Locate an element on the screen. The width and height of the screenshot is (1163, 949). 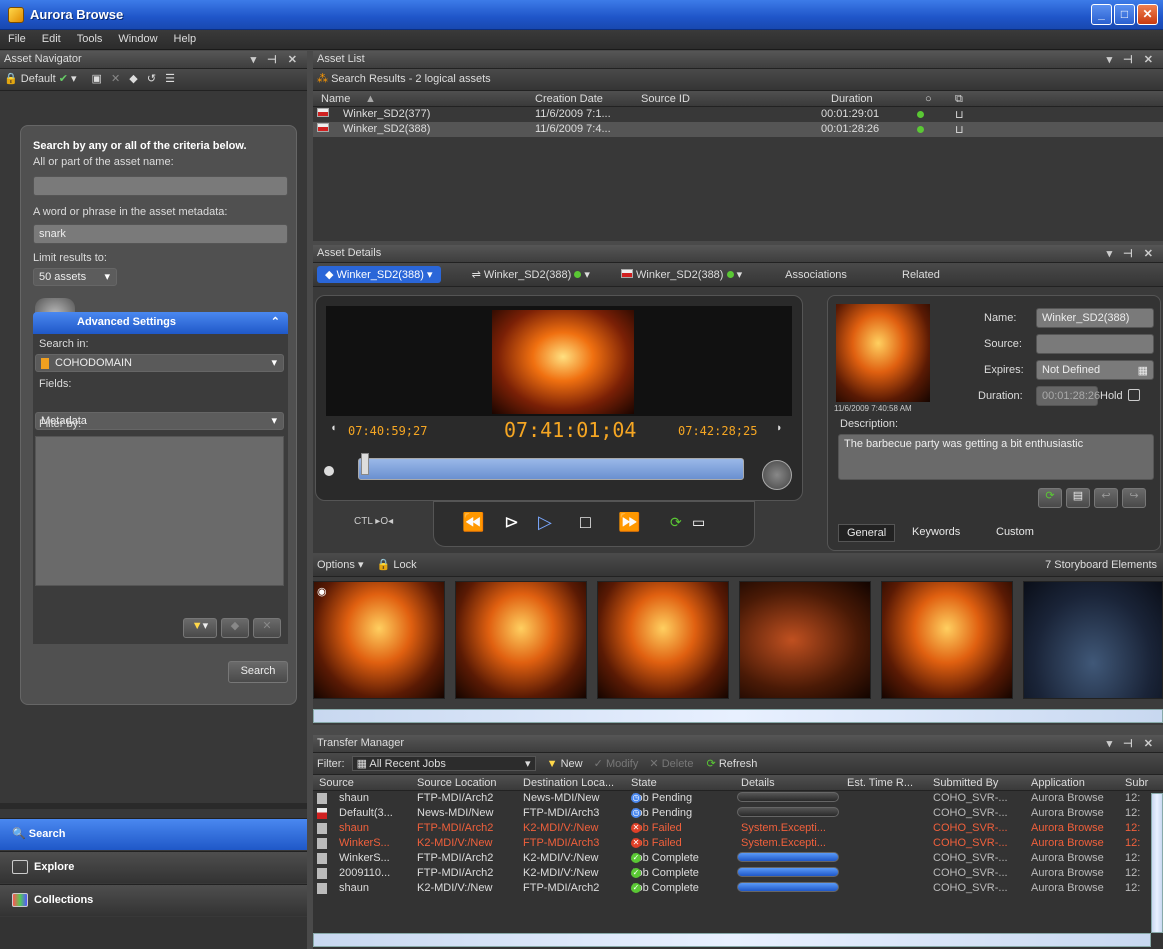
play-icon: ▷ is located at coordinates (545, 522).